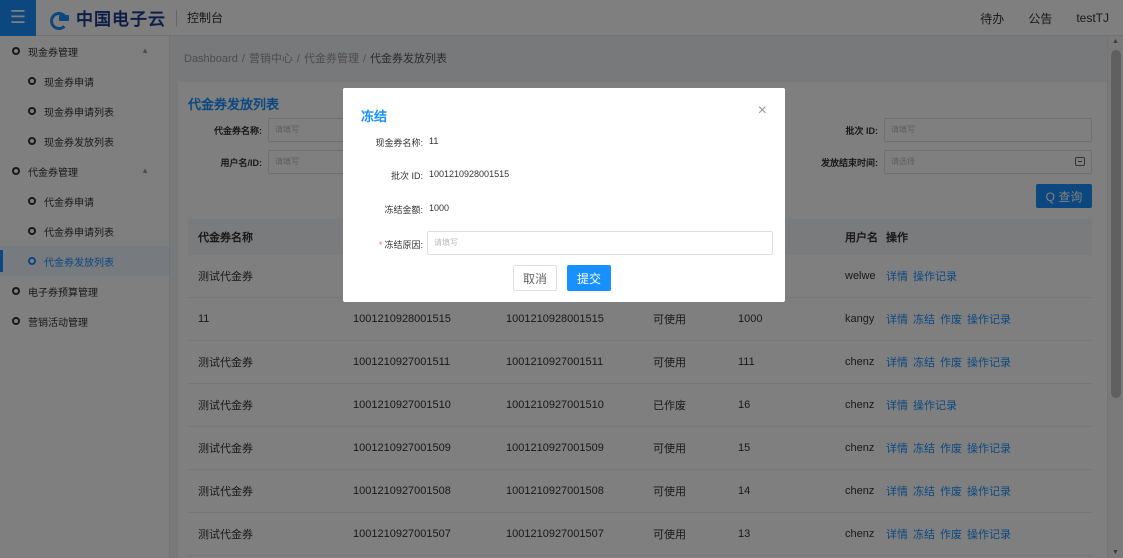  Describe the element at coordinates (762, 111) in the screenshot. I see `close-icon: ×` at that location.